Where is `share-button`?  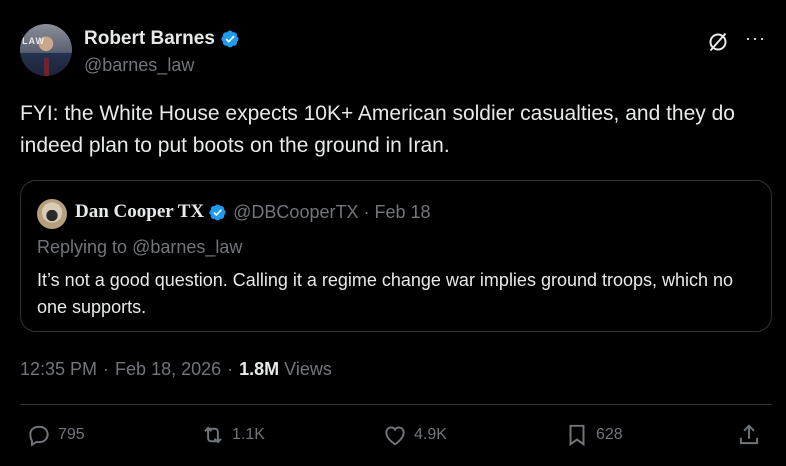
share-button is located at coordinates (752, 435).